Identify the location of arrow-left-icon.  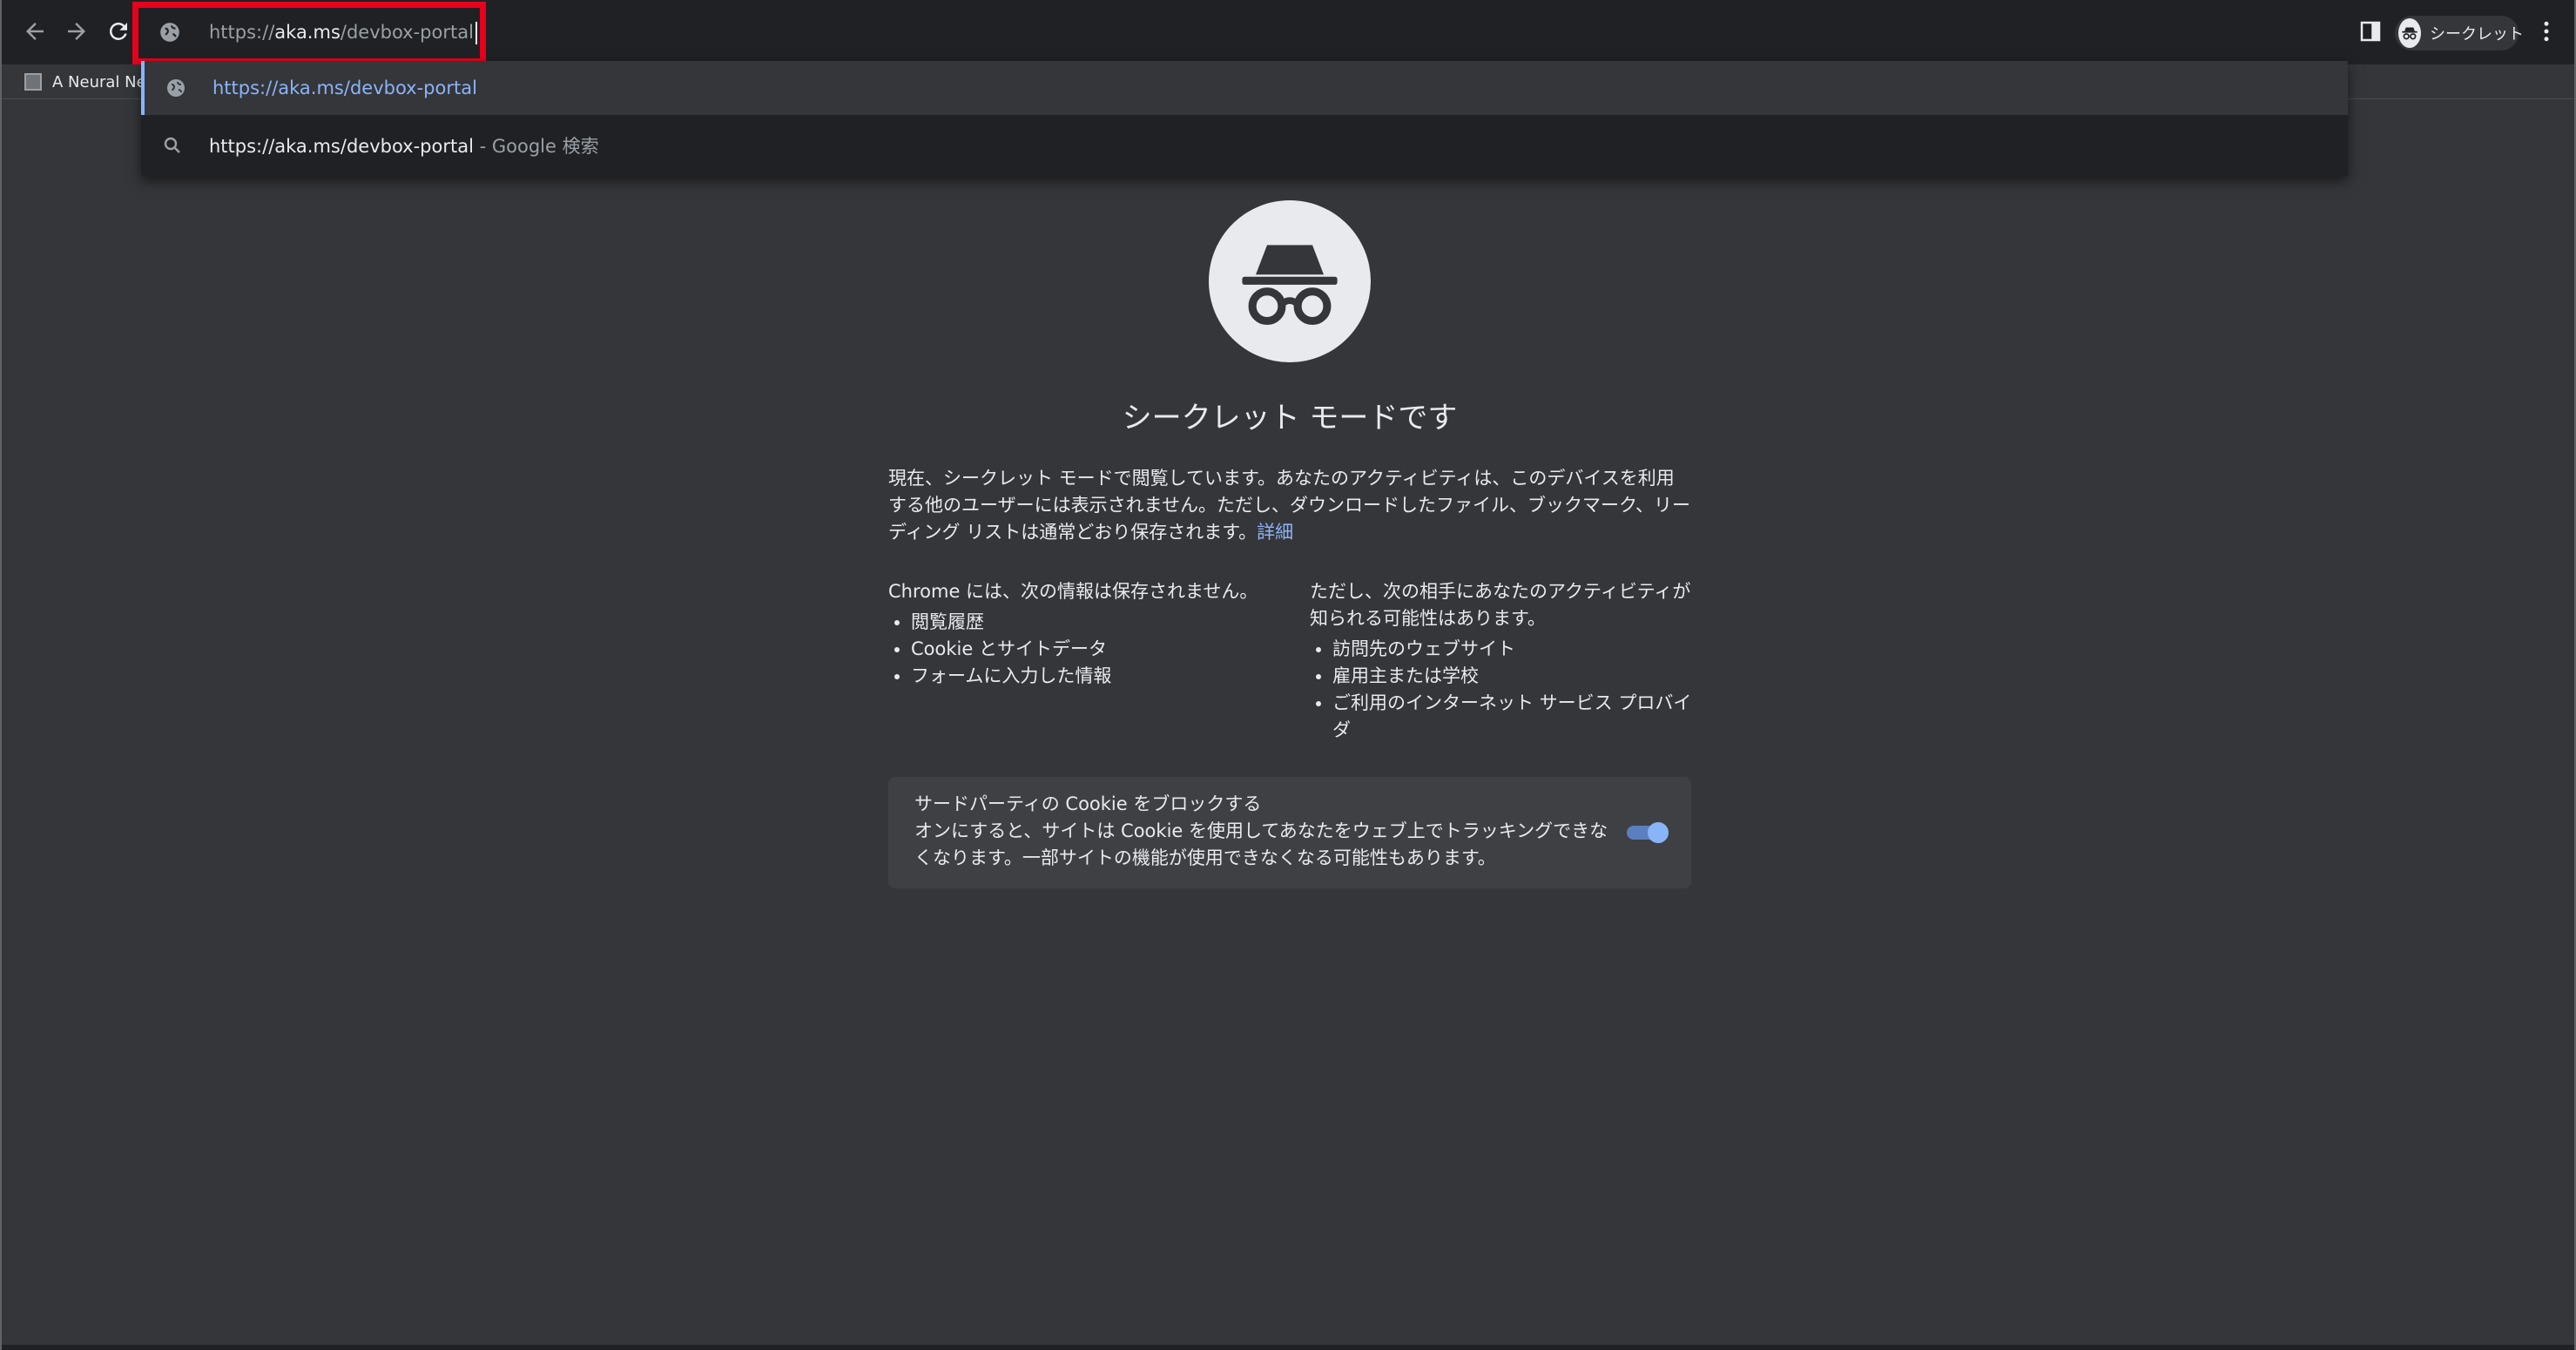
(35, 31).